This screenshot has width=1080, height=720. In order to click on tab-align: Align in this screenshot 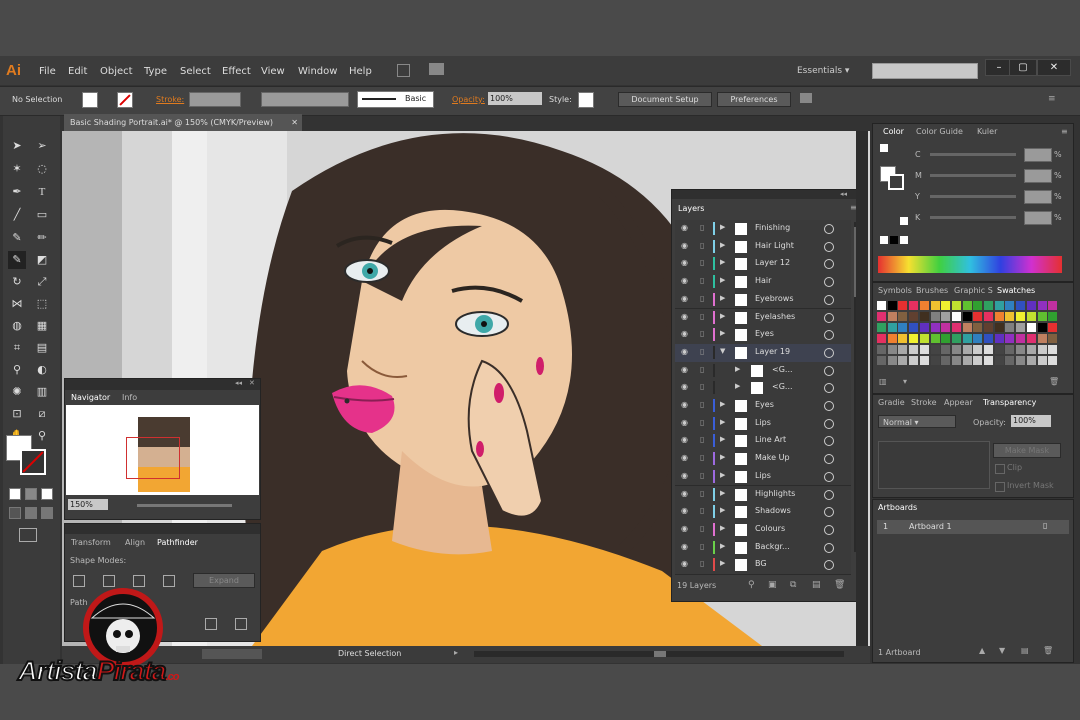, I will do `click(135, 542)`.